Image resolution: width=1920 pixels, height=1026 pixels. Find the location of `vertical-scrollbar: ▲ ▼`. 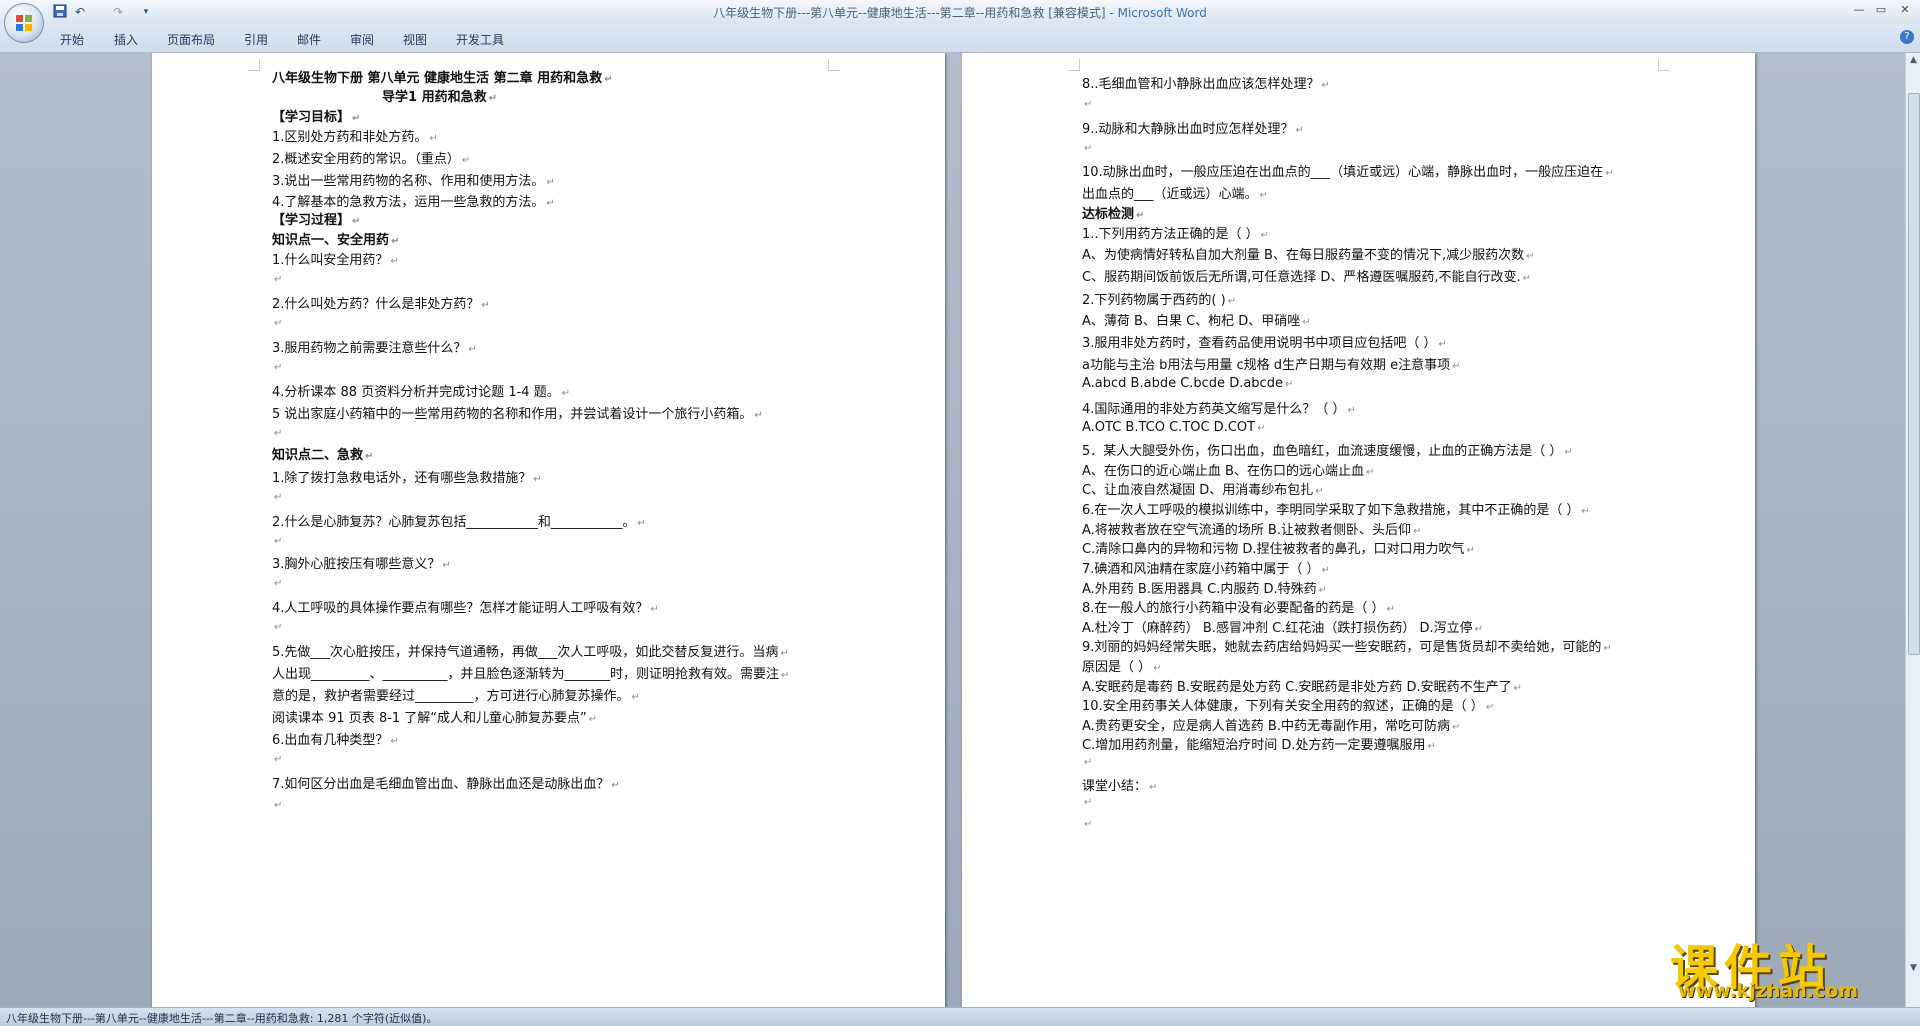

vertical-scrollbar: ▲ ▼ is located at coordinates (1912, 530).